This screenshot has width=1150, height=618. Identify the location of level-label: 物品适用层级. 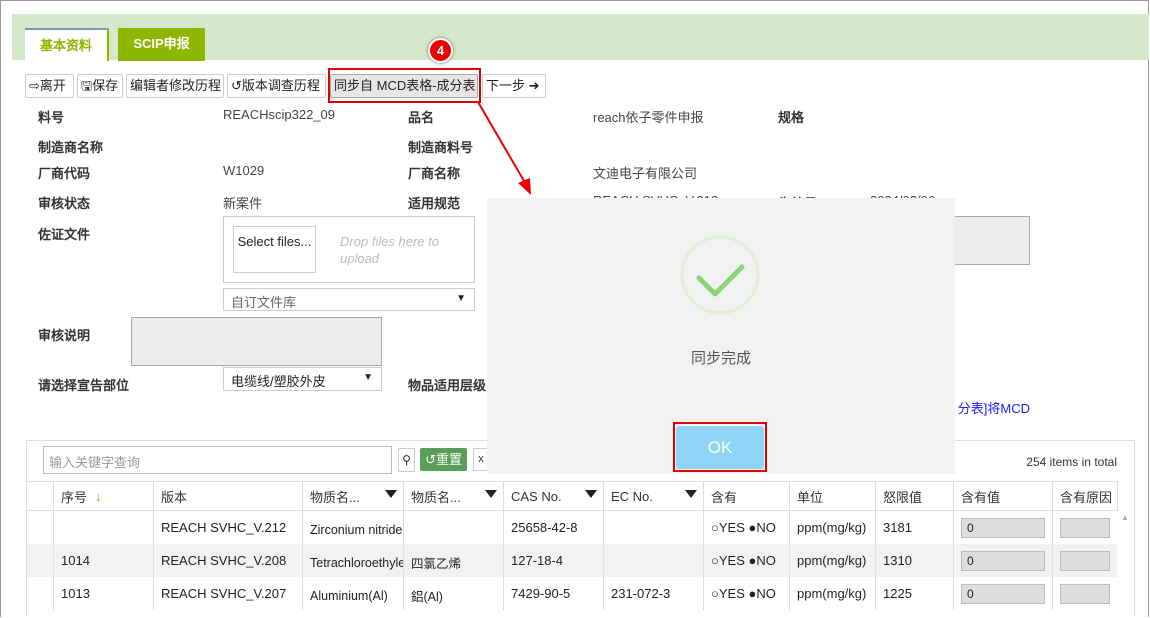
(447, 385).